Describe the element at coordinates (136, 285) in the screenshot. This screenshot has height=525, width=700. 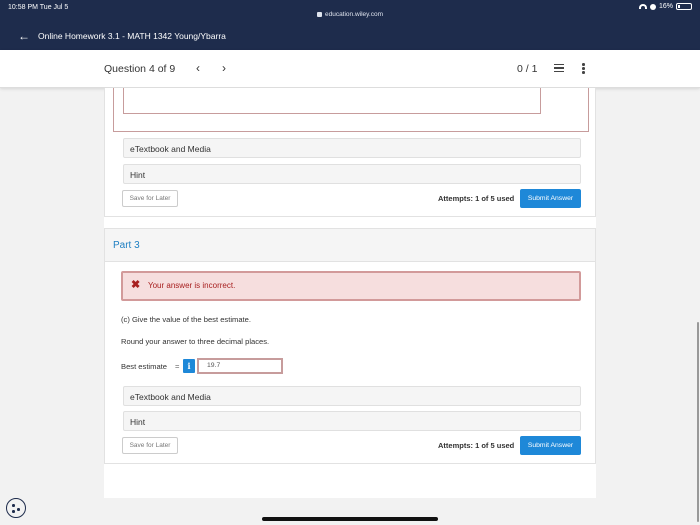
I see `close-x-icon: ✖` at that location.